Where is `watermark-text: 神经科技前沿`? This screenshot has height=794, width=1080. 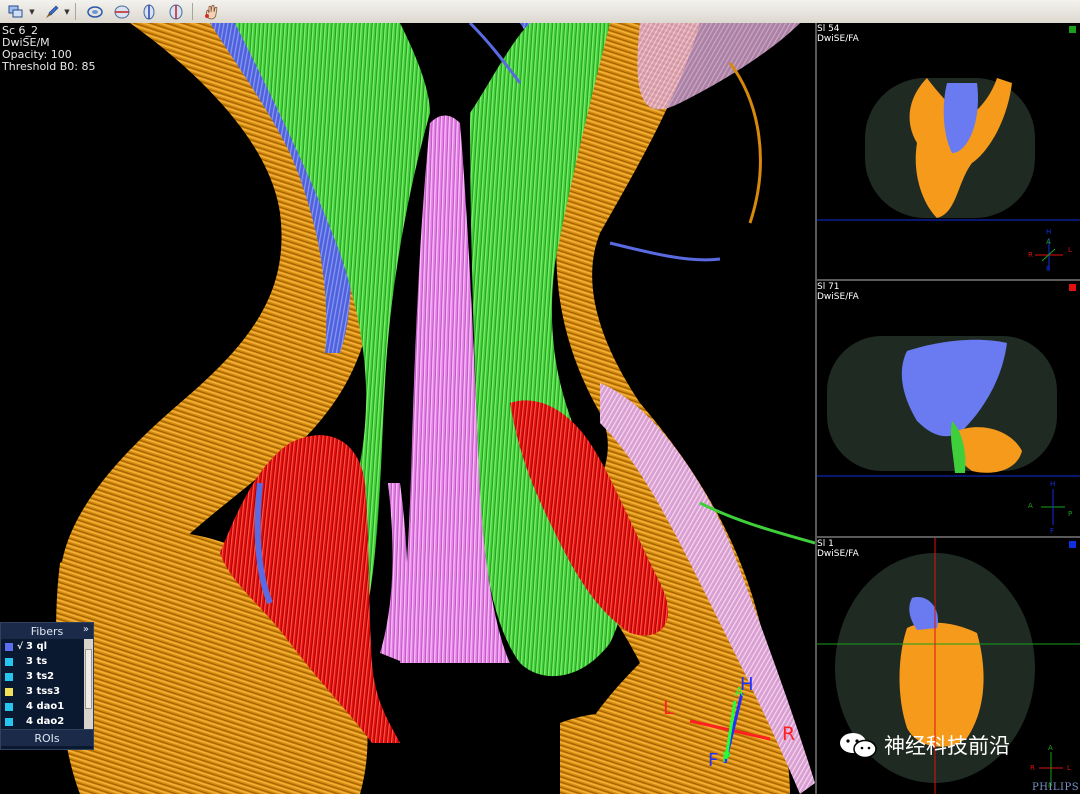
watermark-text: 神经科技前沿 is located at coordinates (947, 746).